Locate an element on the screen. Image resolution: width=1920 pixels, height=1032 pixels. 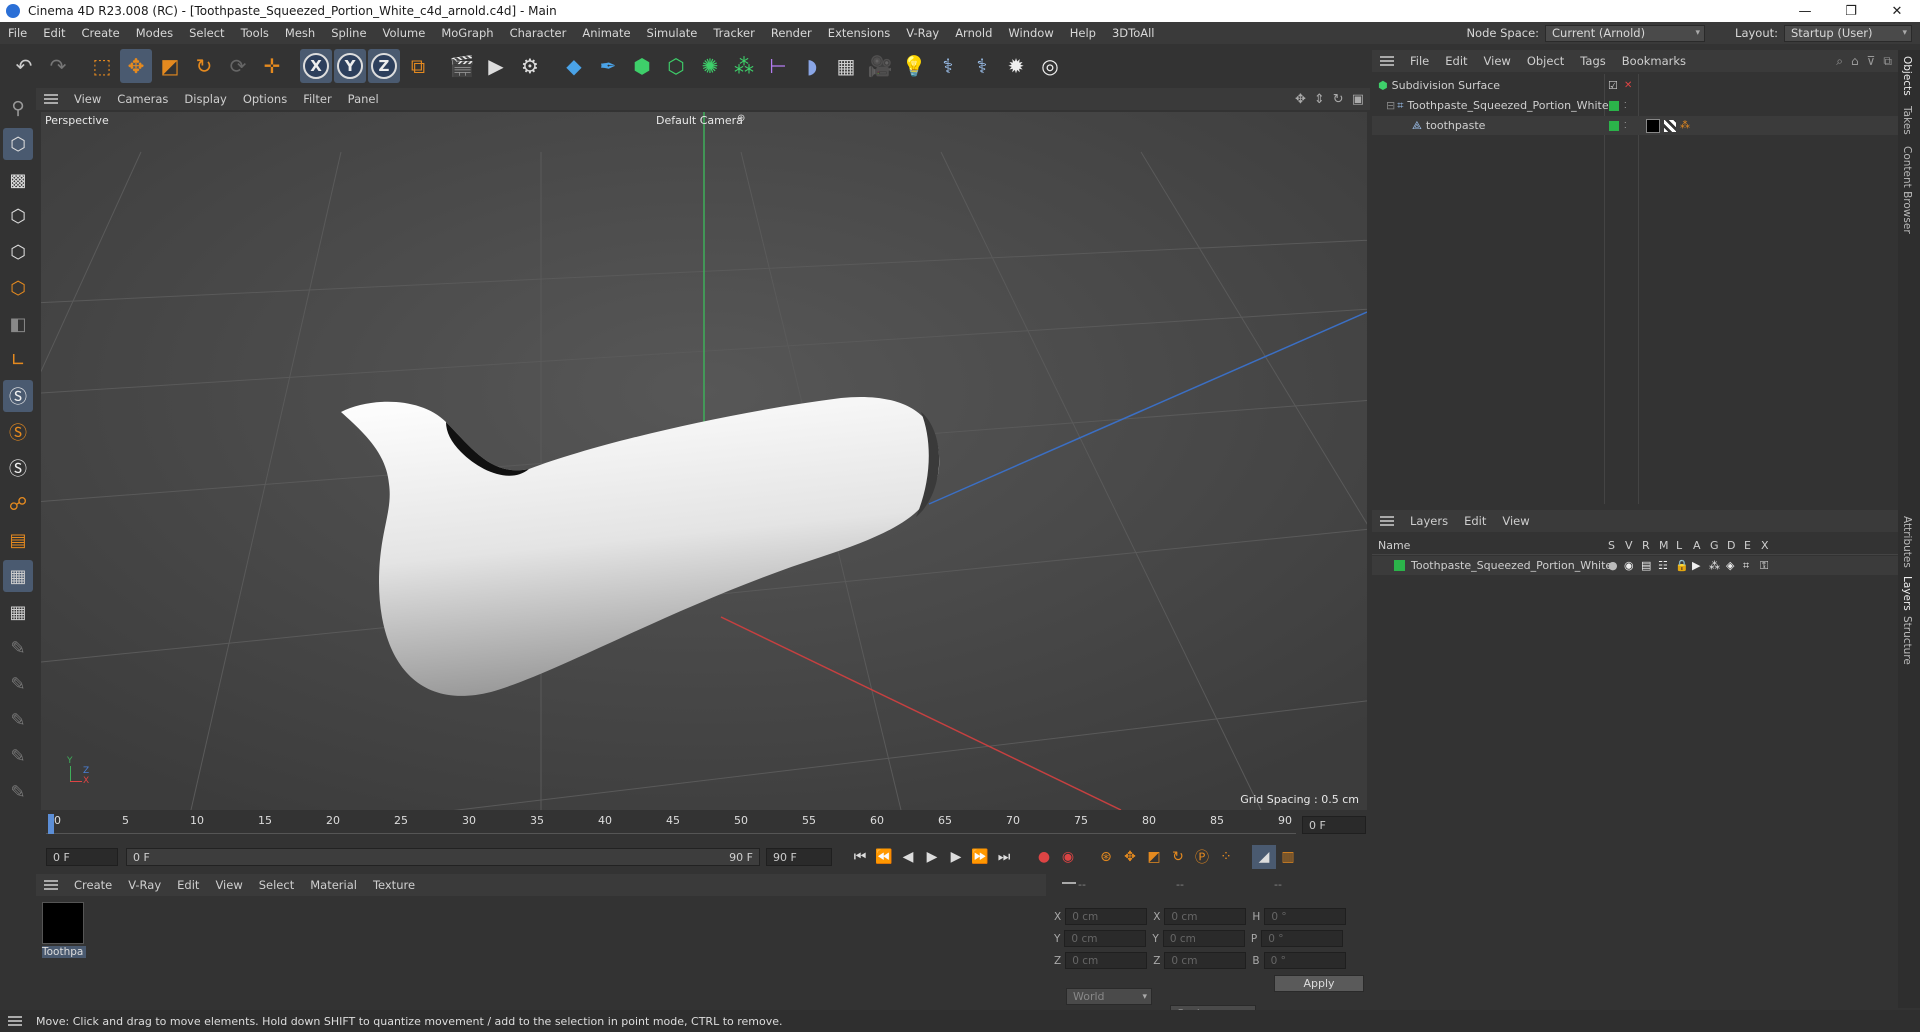
menu-render: Render is located at coordinates (791, 33).